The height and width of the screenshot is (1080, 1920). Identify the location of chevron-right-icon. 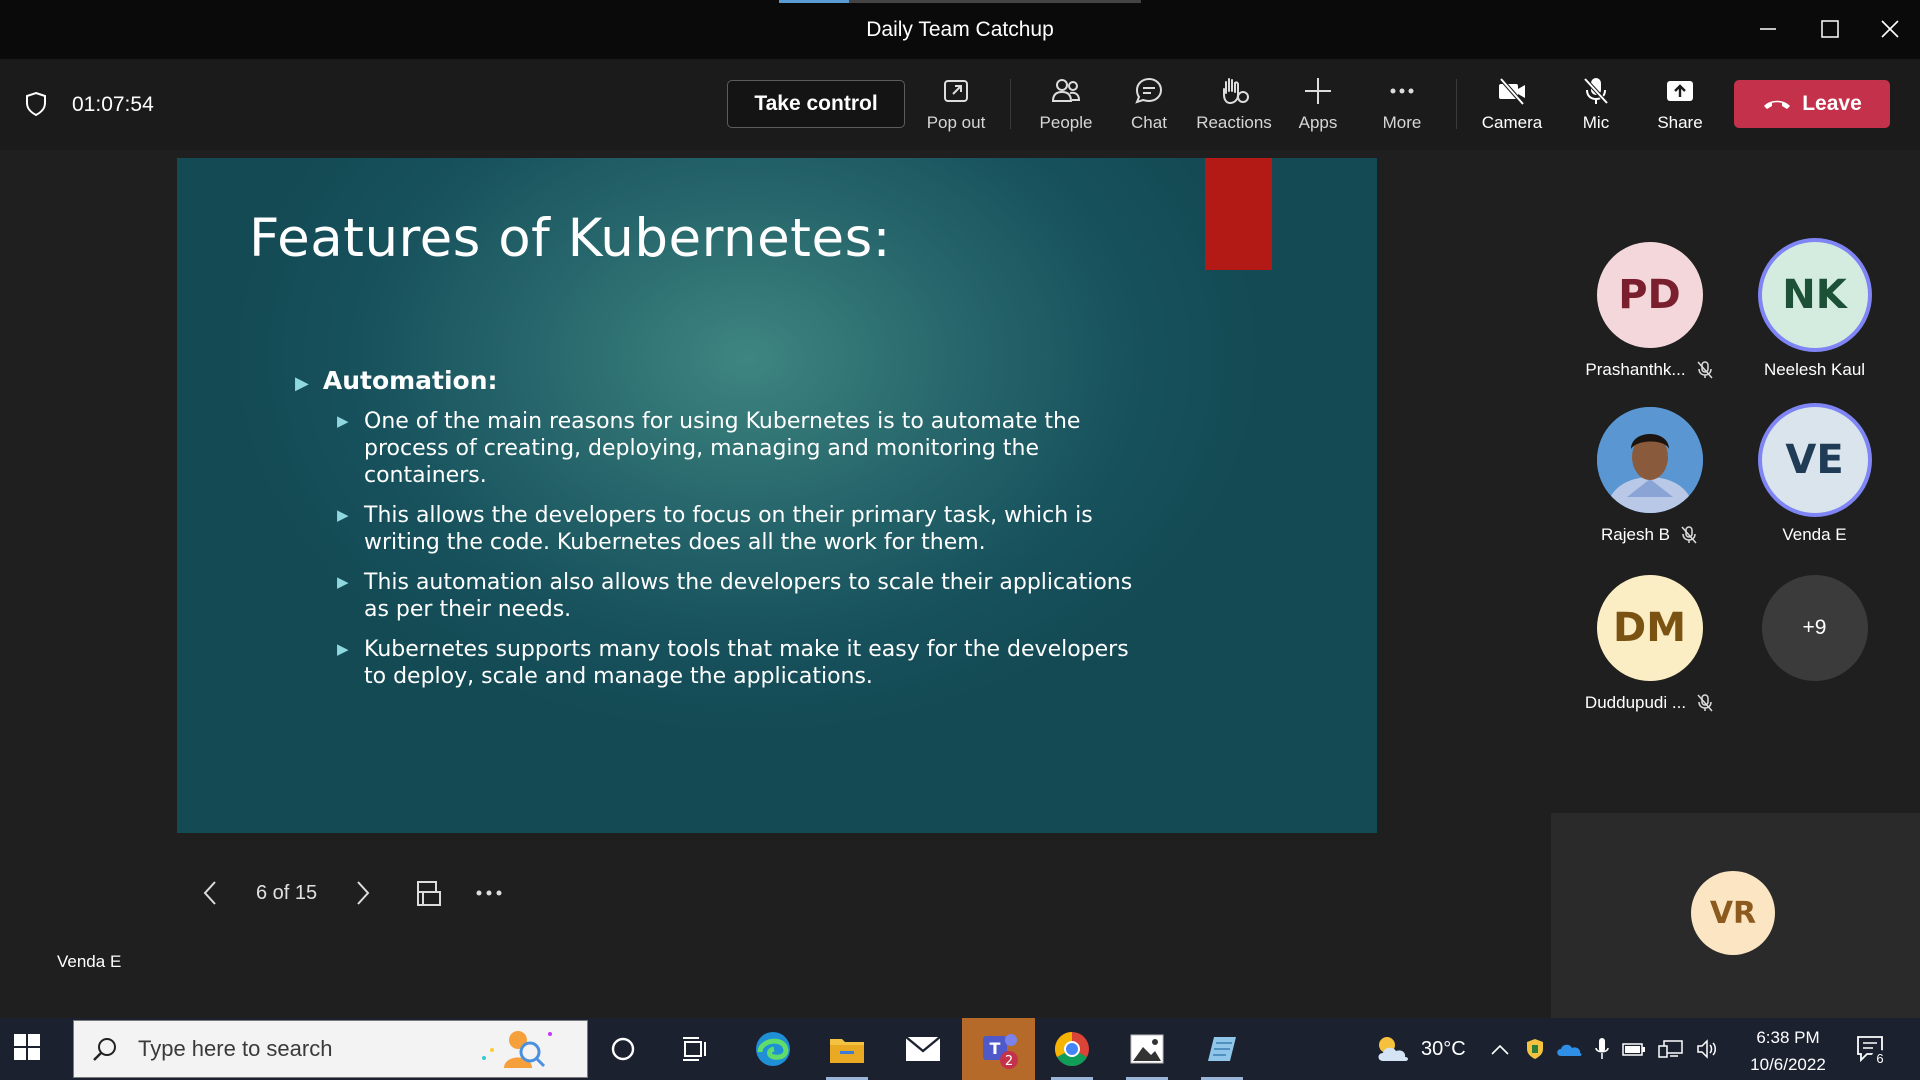
(363, 893).